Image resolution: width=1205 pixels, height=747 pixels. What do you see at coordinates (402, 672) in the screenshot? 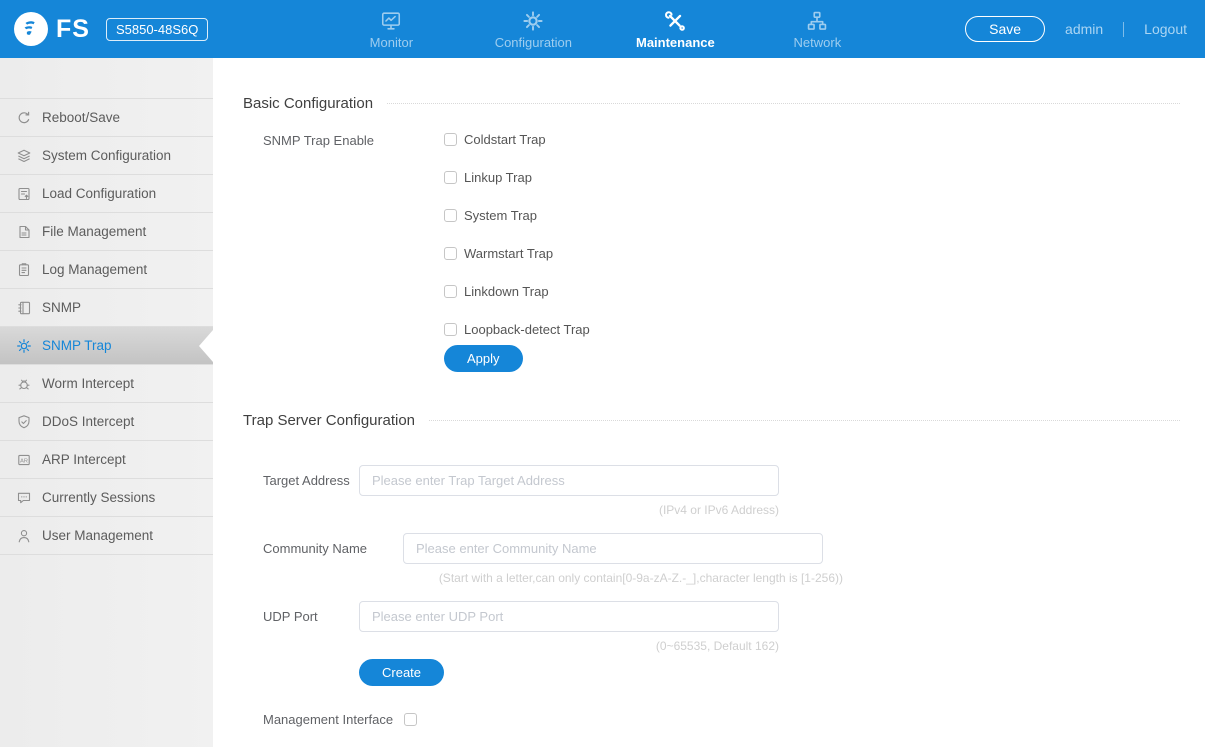
I see `create-button: Create` at bounding box center [402, 672].